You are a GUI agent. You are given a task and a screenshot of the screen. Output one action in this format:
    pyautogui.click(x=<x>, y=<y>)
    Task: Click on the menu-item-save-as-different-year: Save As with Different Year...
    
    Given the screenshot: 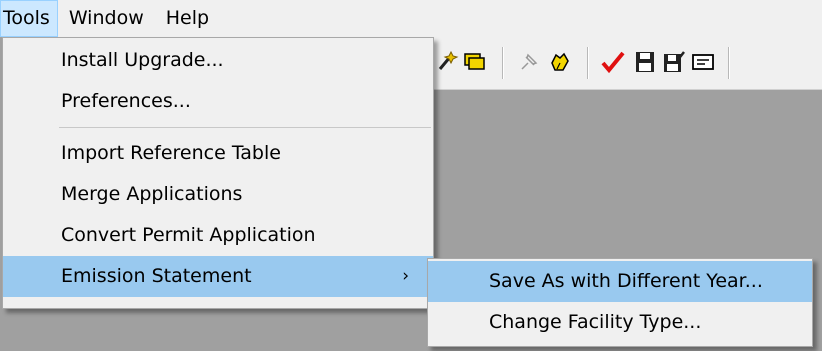 What is the action you would take?
    pyautogui.click(x=620, y=281)
    